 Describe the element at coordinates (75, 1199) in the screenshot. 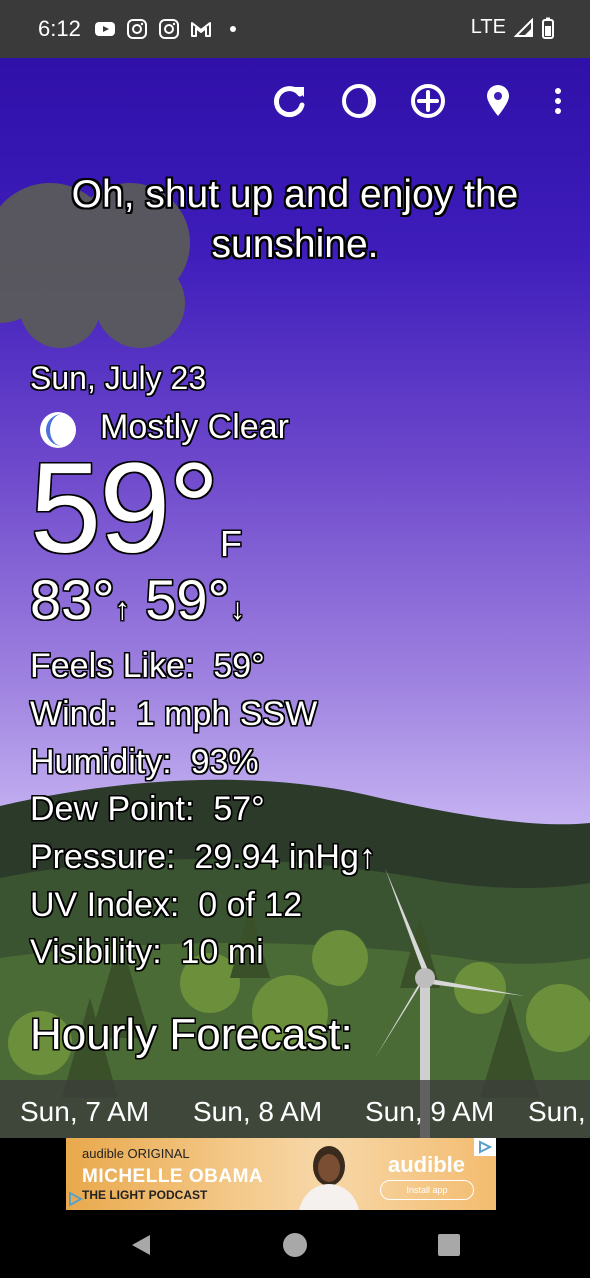

I see `ad-choices-icon` at that location.